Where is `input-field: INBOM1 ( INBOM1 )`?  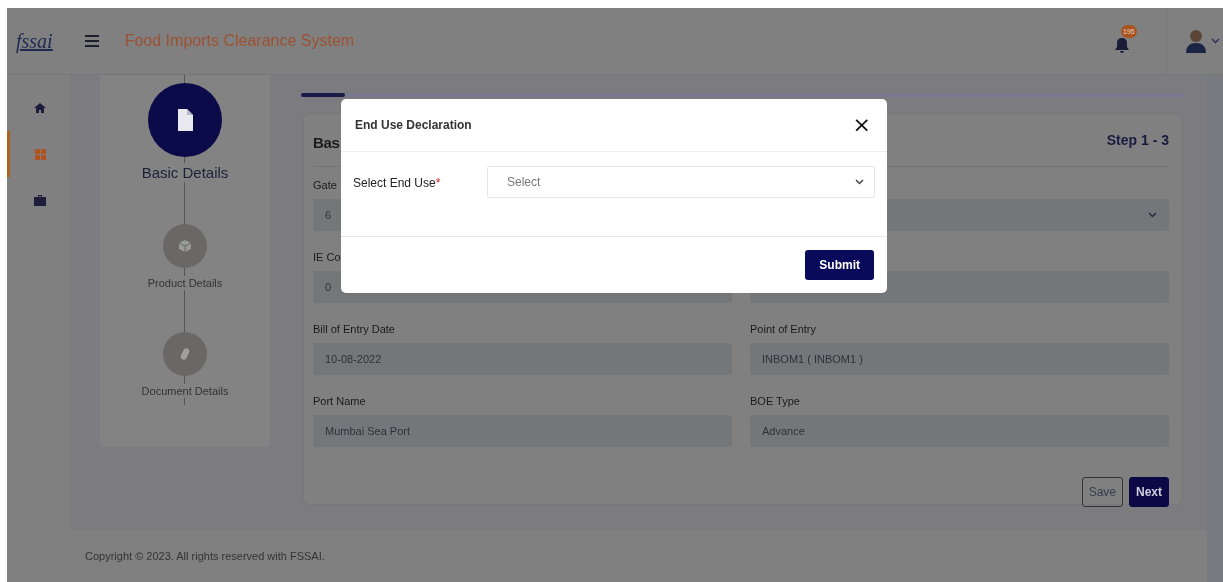 input-field: INBOM1 ( INBOM1 ) is located at coordinates (959, 359).